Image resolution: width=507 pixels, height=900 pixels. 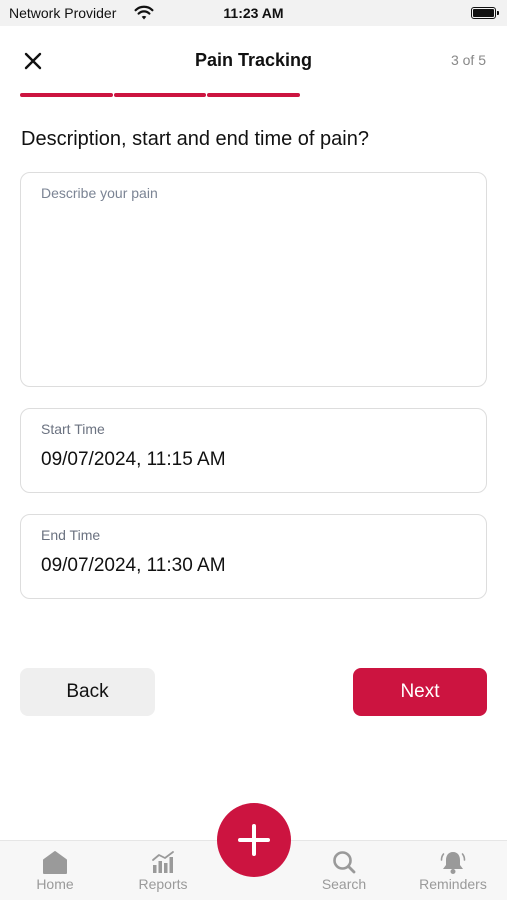 I want to click on tab-search-label: Search, so click(x=344, y=884).